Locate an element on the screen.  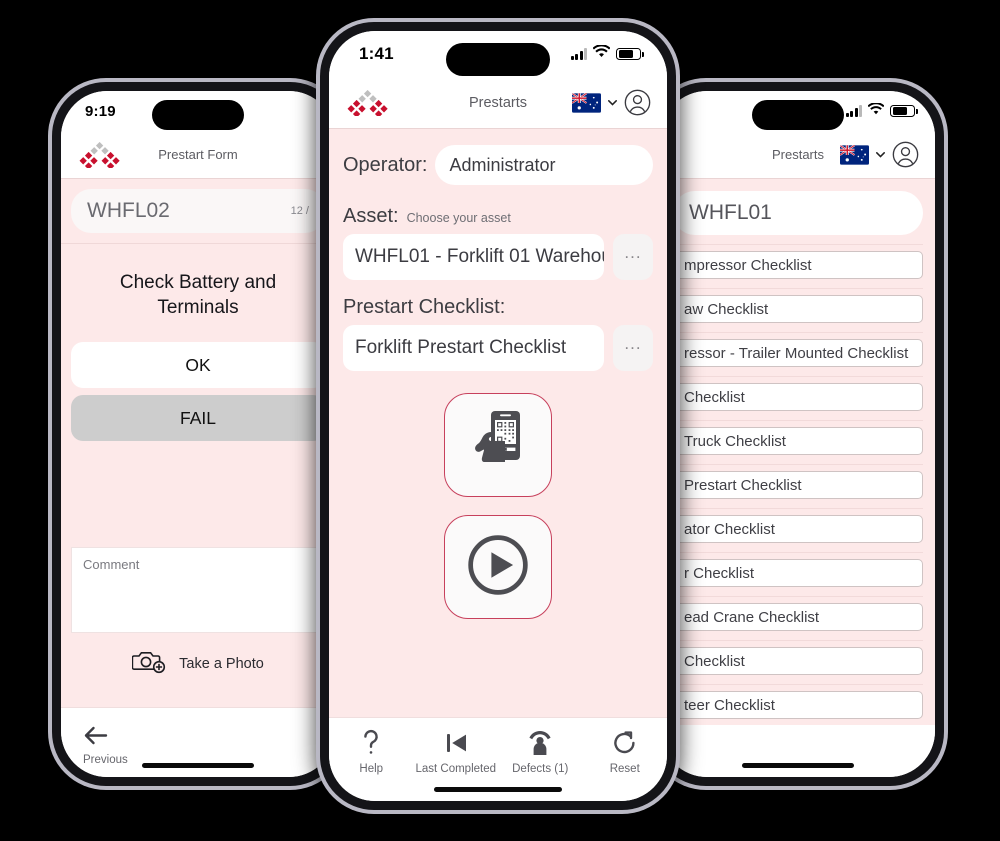
hand-holding-phone-qr-icon is located at coordinates (498, 445).